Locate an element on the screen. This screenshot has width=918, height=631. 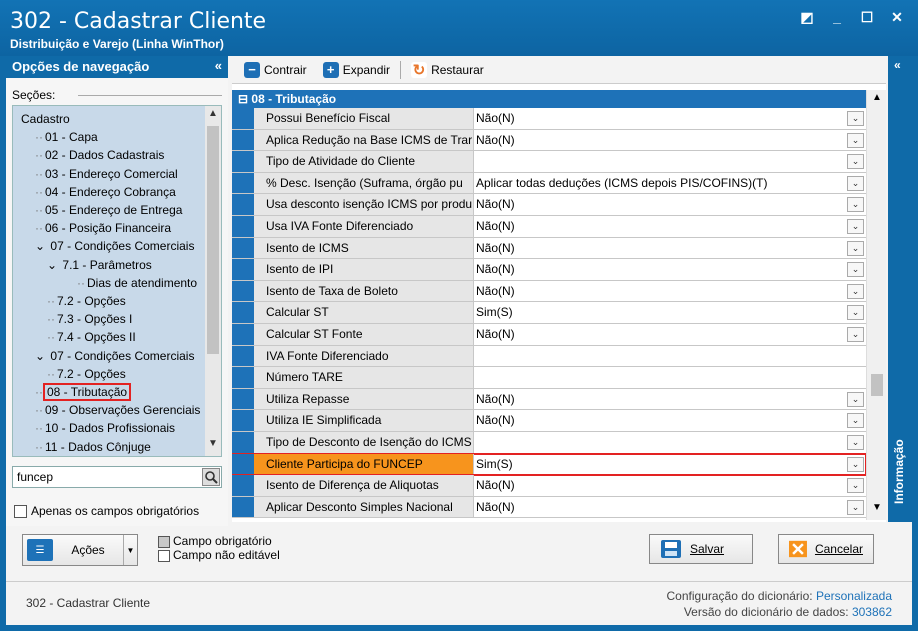
tree-item: ·· 02 - Dados Cadastrais is located at coordinates (100, 155).